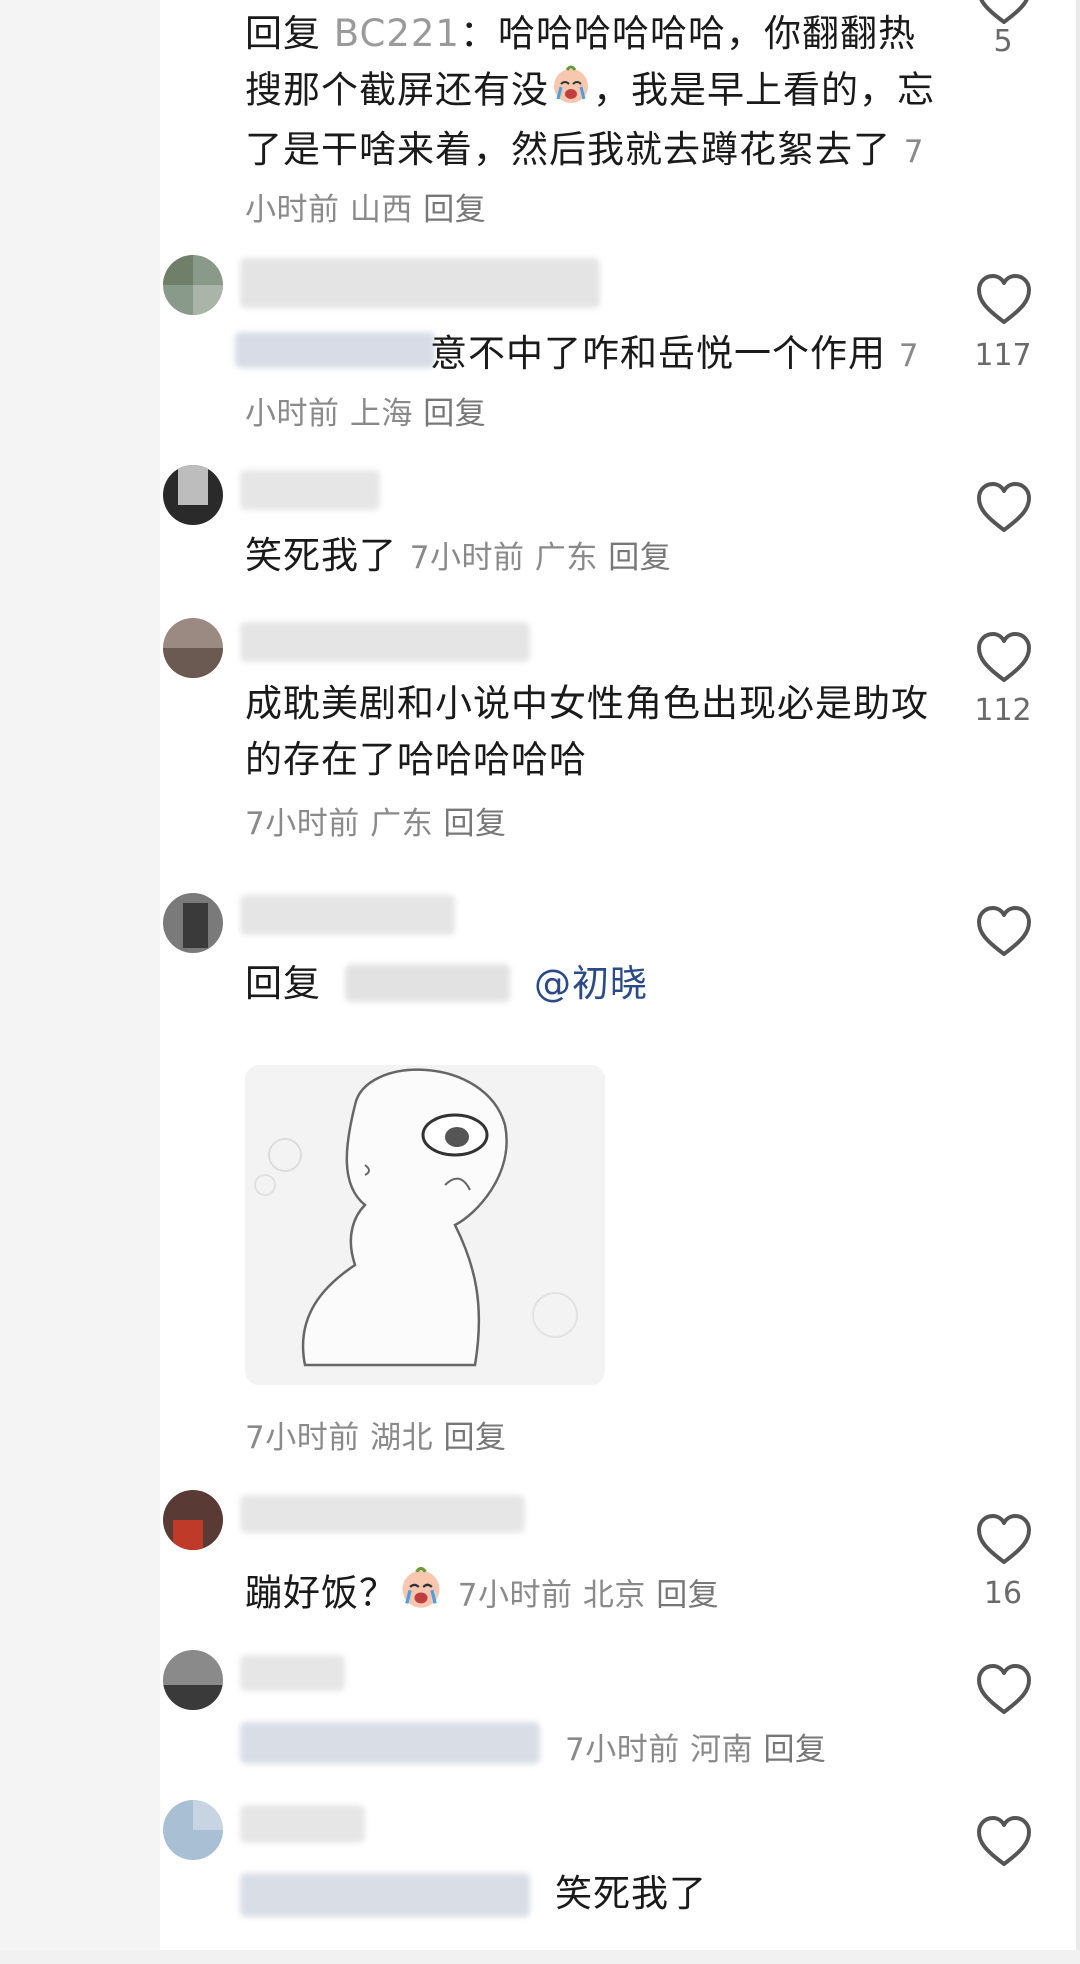  Describe the element at coordinates (1003, 41) in the screenshot. I see `like-count: 5` at that location.